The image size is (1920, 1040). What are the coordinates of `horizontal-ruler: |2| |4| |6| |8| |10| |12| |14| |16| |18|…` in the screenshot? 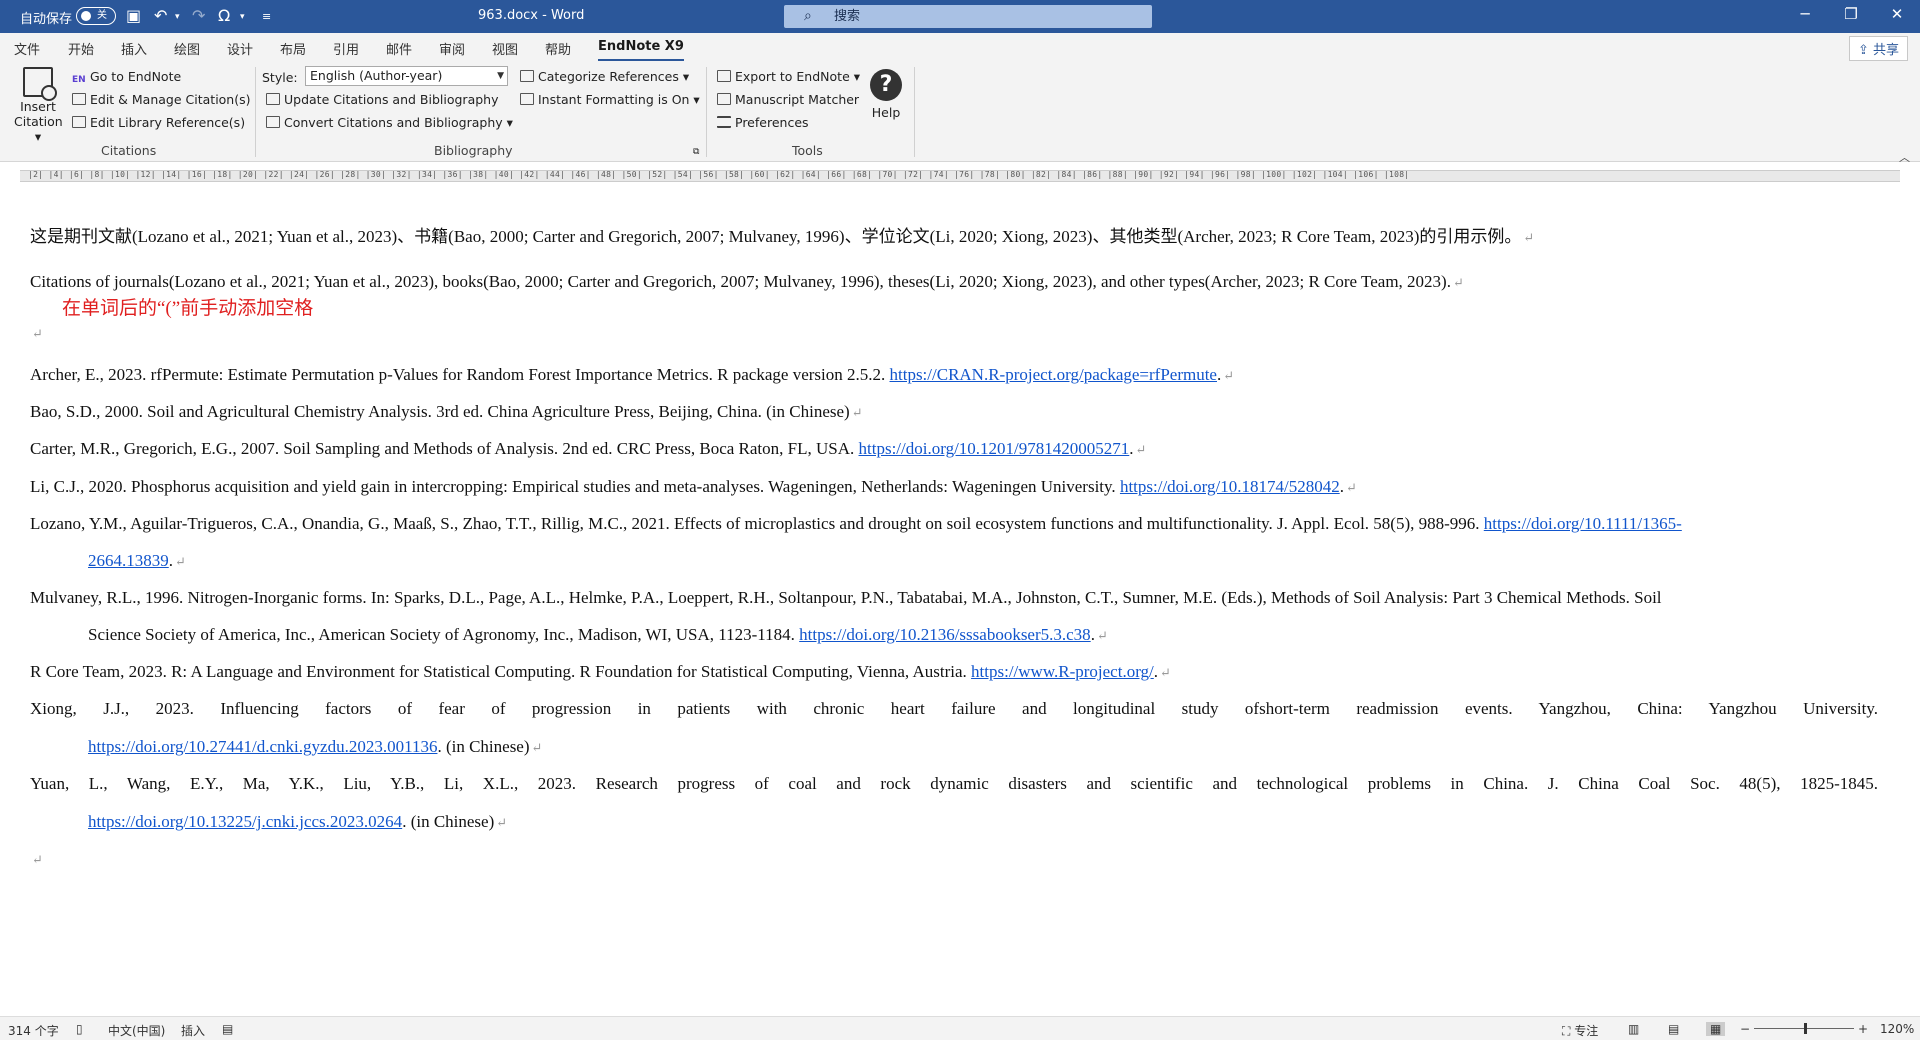 It's located at (960, 176).